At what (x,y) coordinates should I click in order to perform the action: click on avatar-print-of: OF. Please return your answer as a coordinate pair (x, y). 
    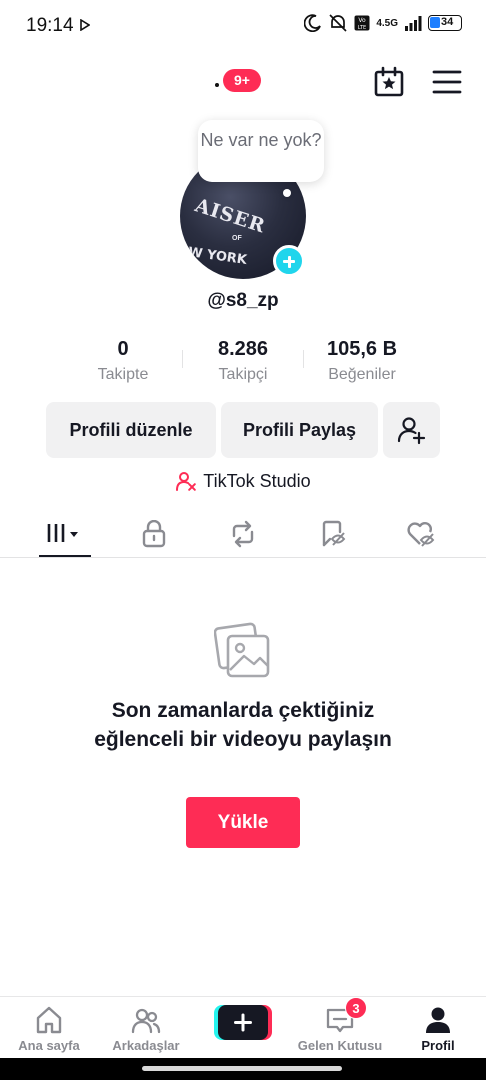
    Looking at the image, I should click on (237, 238).